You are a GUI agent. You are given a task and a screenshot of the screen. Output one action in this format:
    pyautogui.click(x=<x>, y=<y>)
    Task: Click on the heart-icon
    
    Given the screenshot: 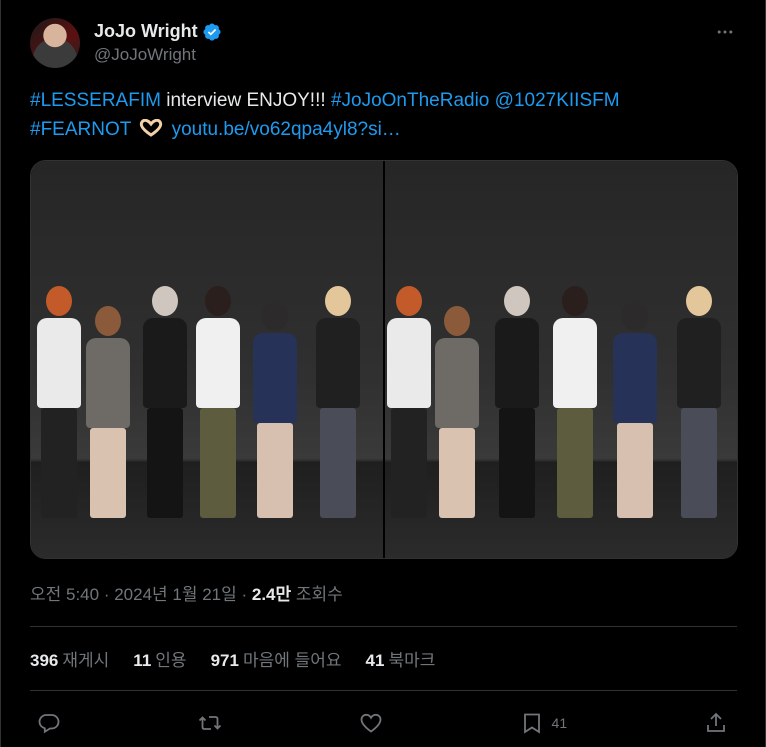 What is the action you would take?
    pyautogui.click(x=371, y=723)
    